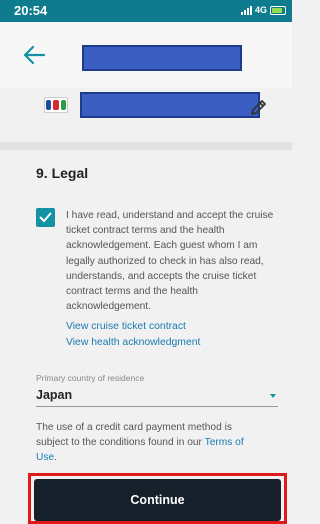 This screenshot has height=524, width=320. What do you see at coordinates (126, 326) in the screenshot?
I see `view-contract-link: View cruise ticket contract` at bounding box center [126, 326].